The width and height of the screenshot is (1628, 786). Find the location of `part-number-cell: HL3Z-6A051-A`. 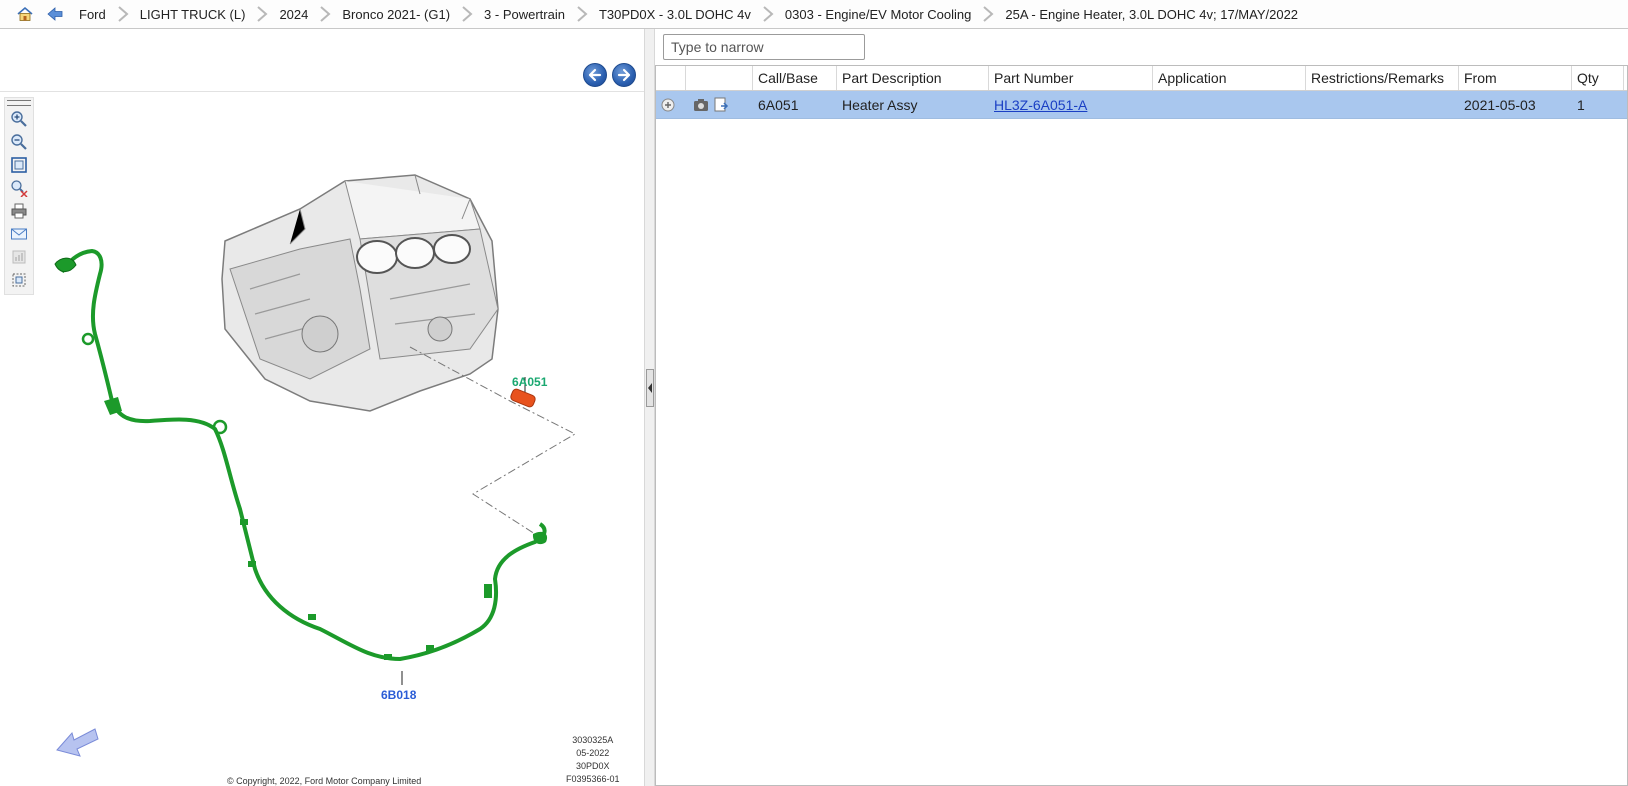

part-number-cell: HL3Z-6A051-A is located at coordinates (1071, 104).